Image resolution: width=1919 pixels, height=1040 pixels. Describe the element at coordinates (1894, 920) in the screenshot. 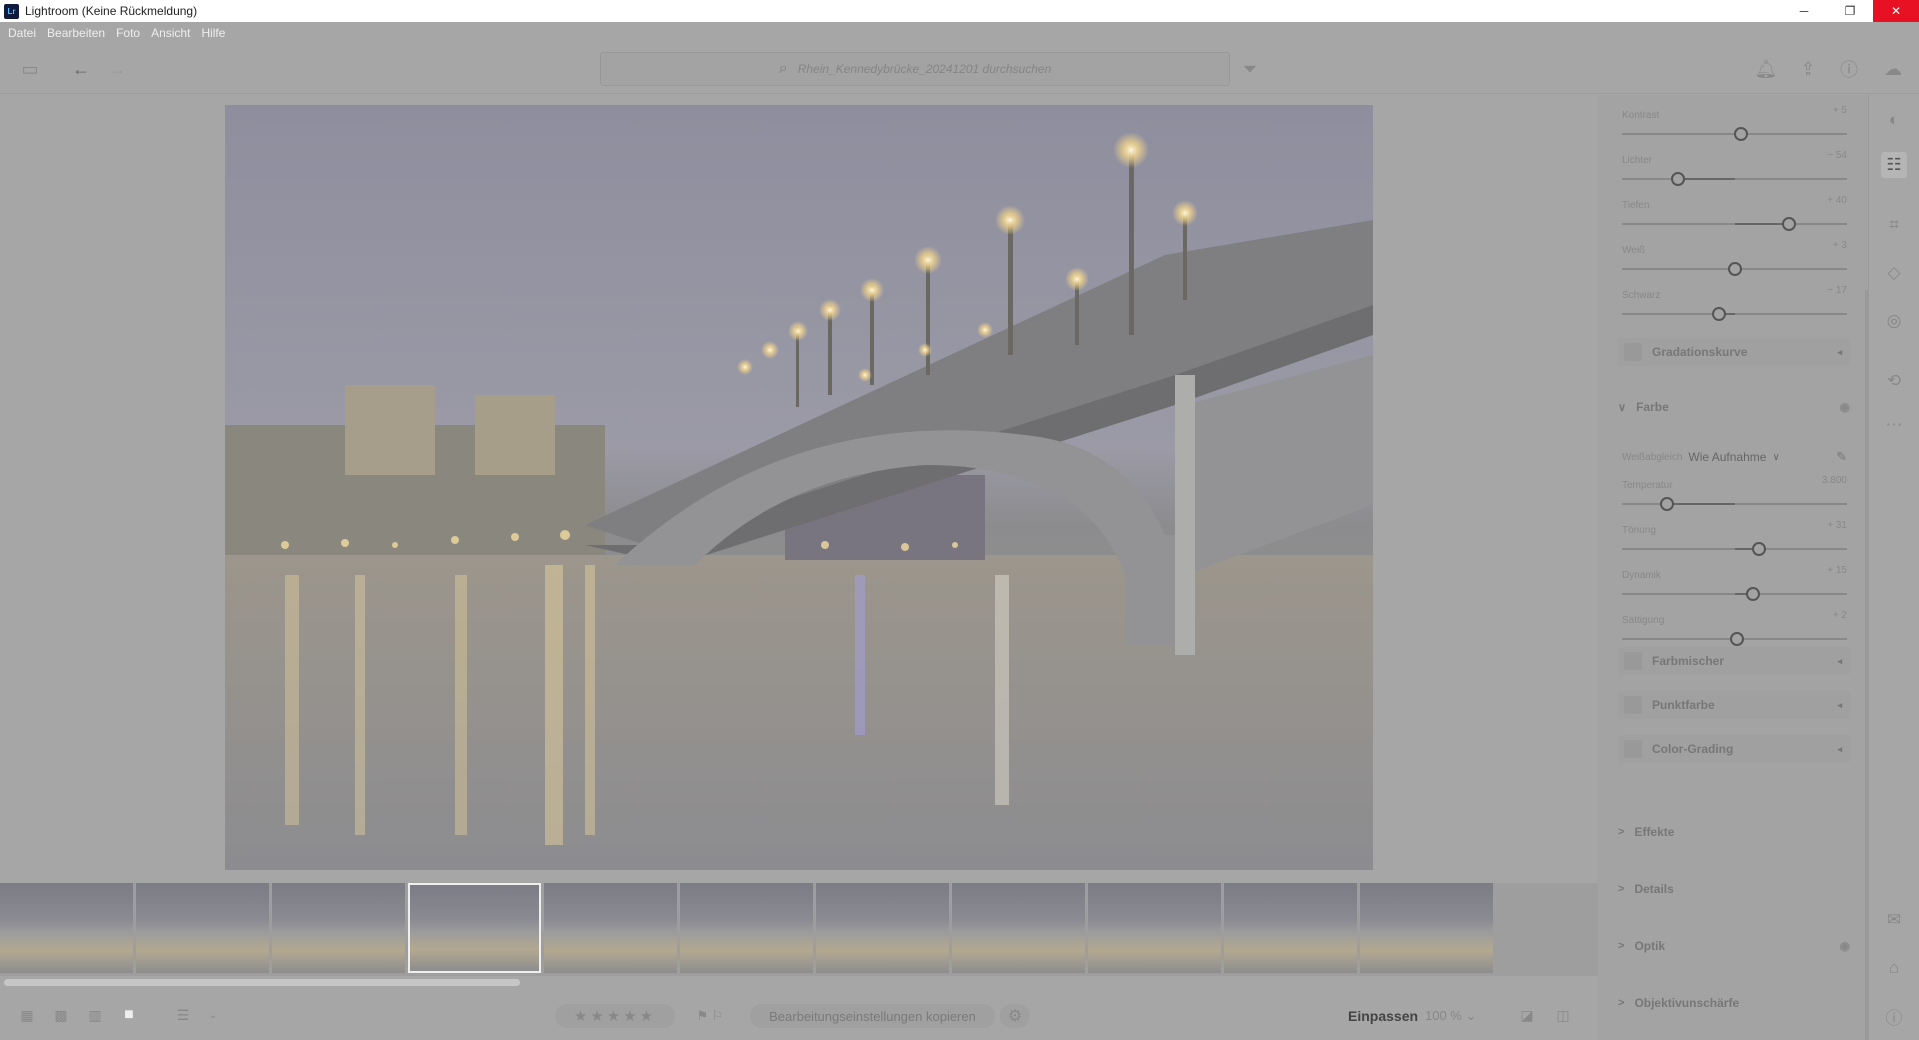

I see `comment-icon: ✉` at that location.